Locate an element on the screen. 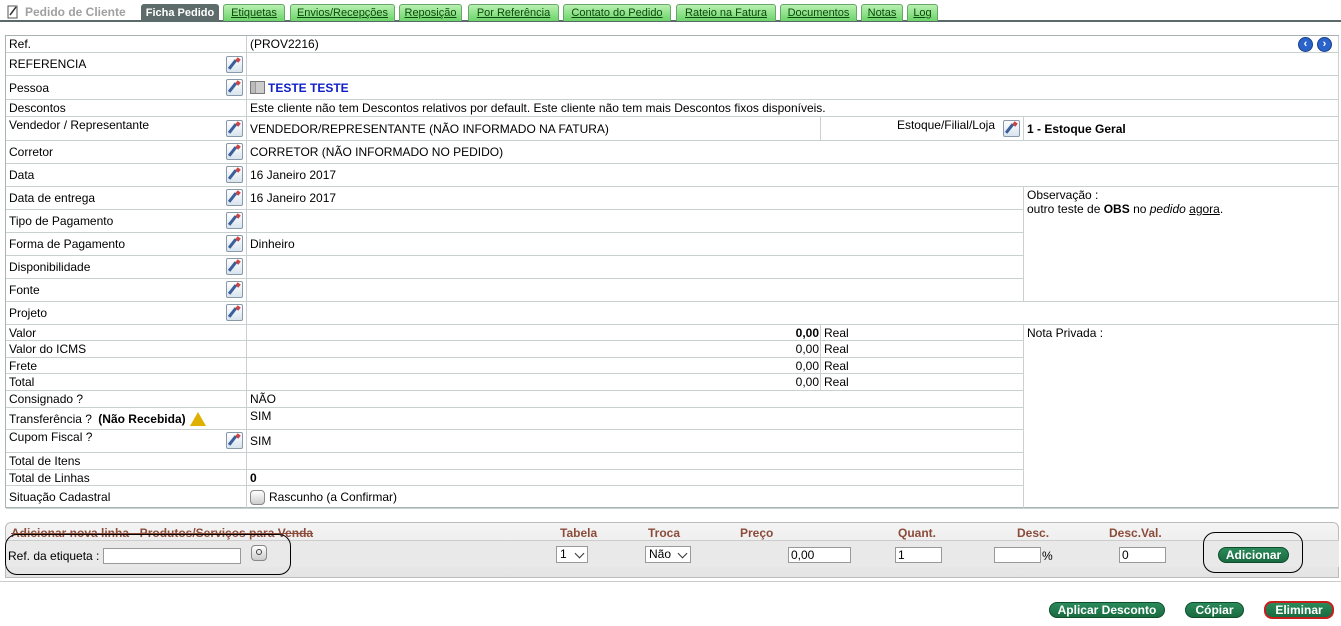  data-label: Data is located at coordinates (126, 175).